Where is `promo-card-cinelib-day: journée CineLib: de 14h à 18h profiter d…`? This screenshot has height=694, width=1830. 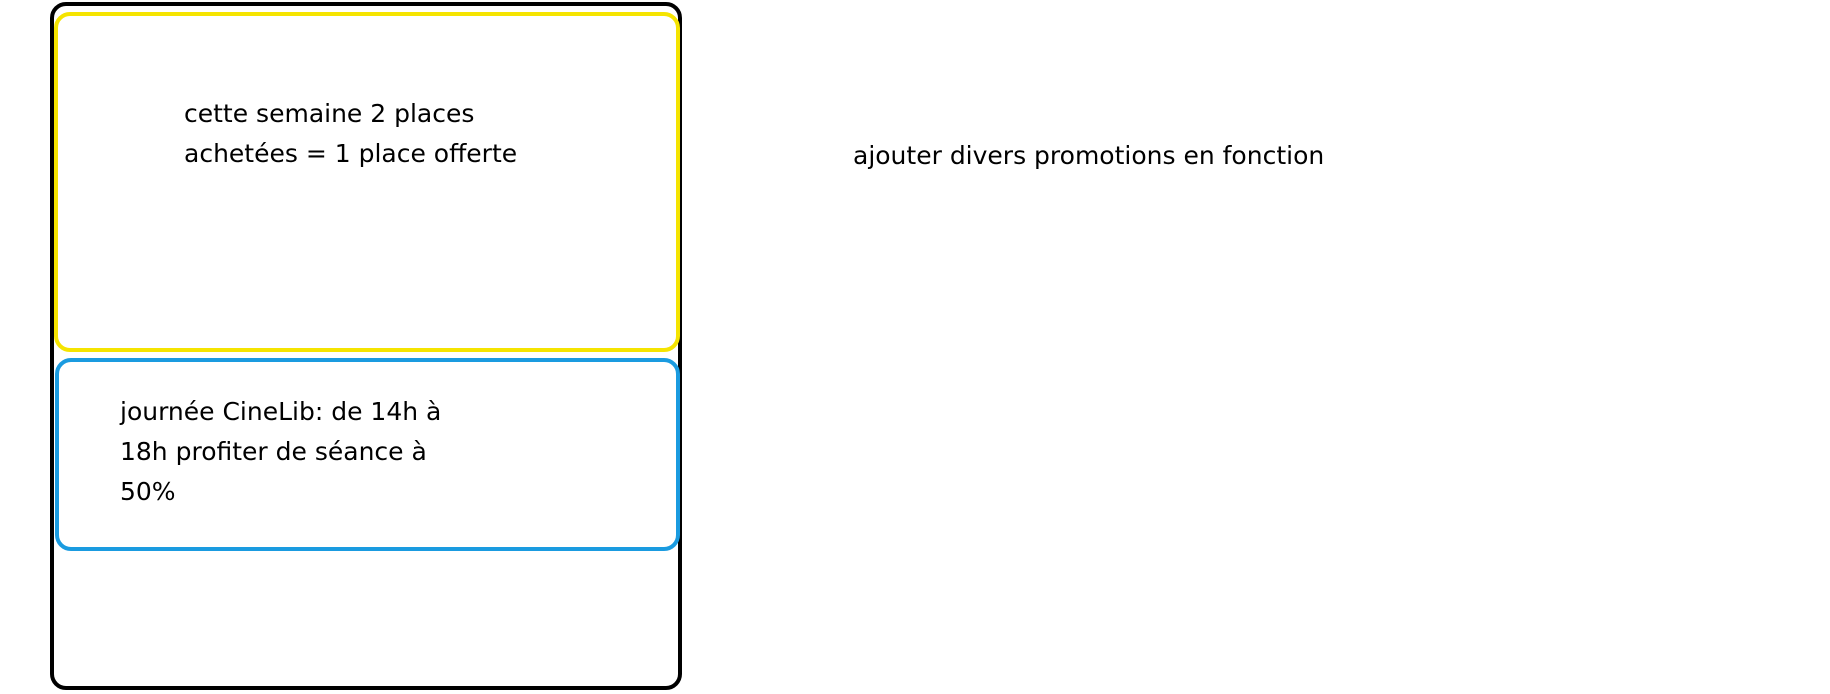
promo-card-cinelib-day: journée CineLib: de 14h à 18h profiter d… is located at coordinates (367, 454).